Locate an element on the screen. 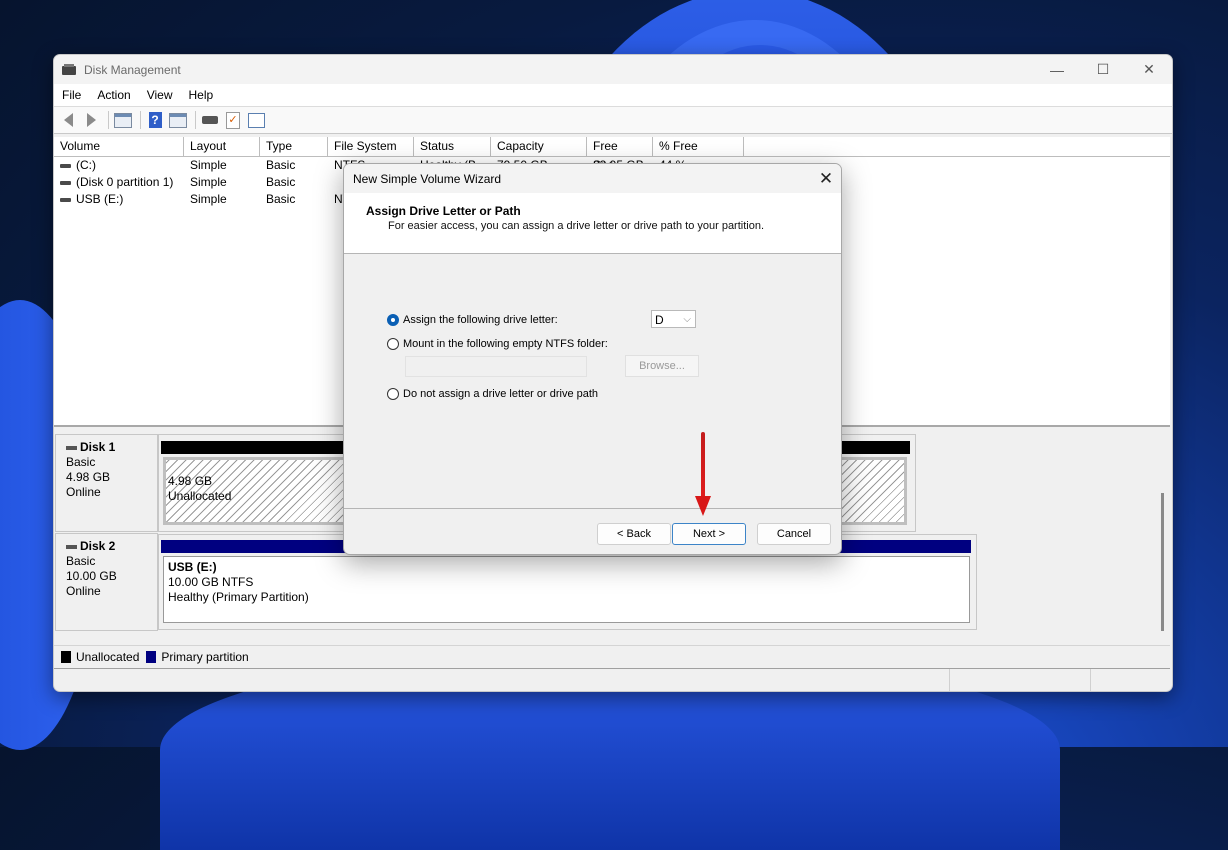 This screenshot has height=850, width=1228. show-hide-console-tree-button is located at coordinates (123, 120).